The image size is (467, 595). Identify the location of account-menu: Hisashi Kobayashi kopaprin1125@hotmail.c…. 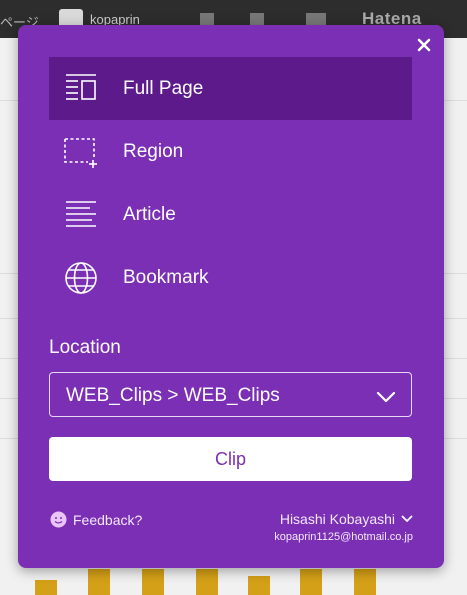
(343, 527).